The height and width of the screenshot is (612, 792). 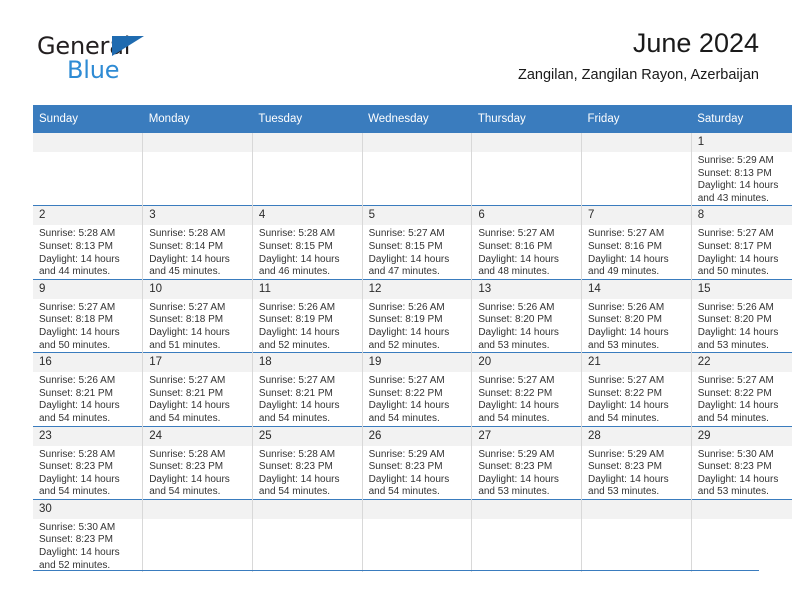 I want to click on sunrise-text: Sunrise: 5:29 AM, so click(x=626, y=454).